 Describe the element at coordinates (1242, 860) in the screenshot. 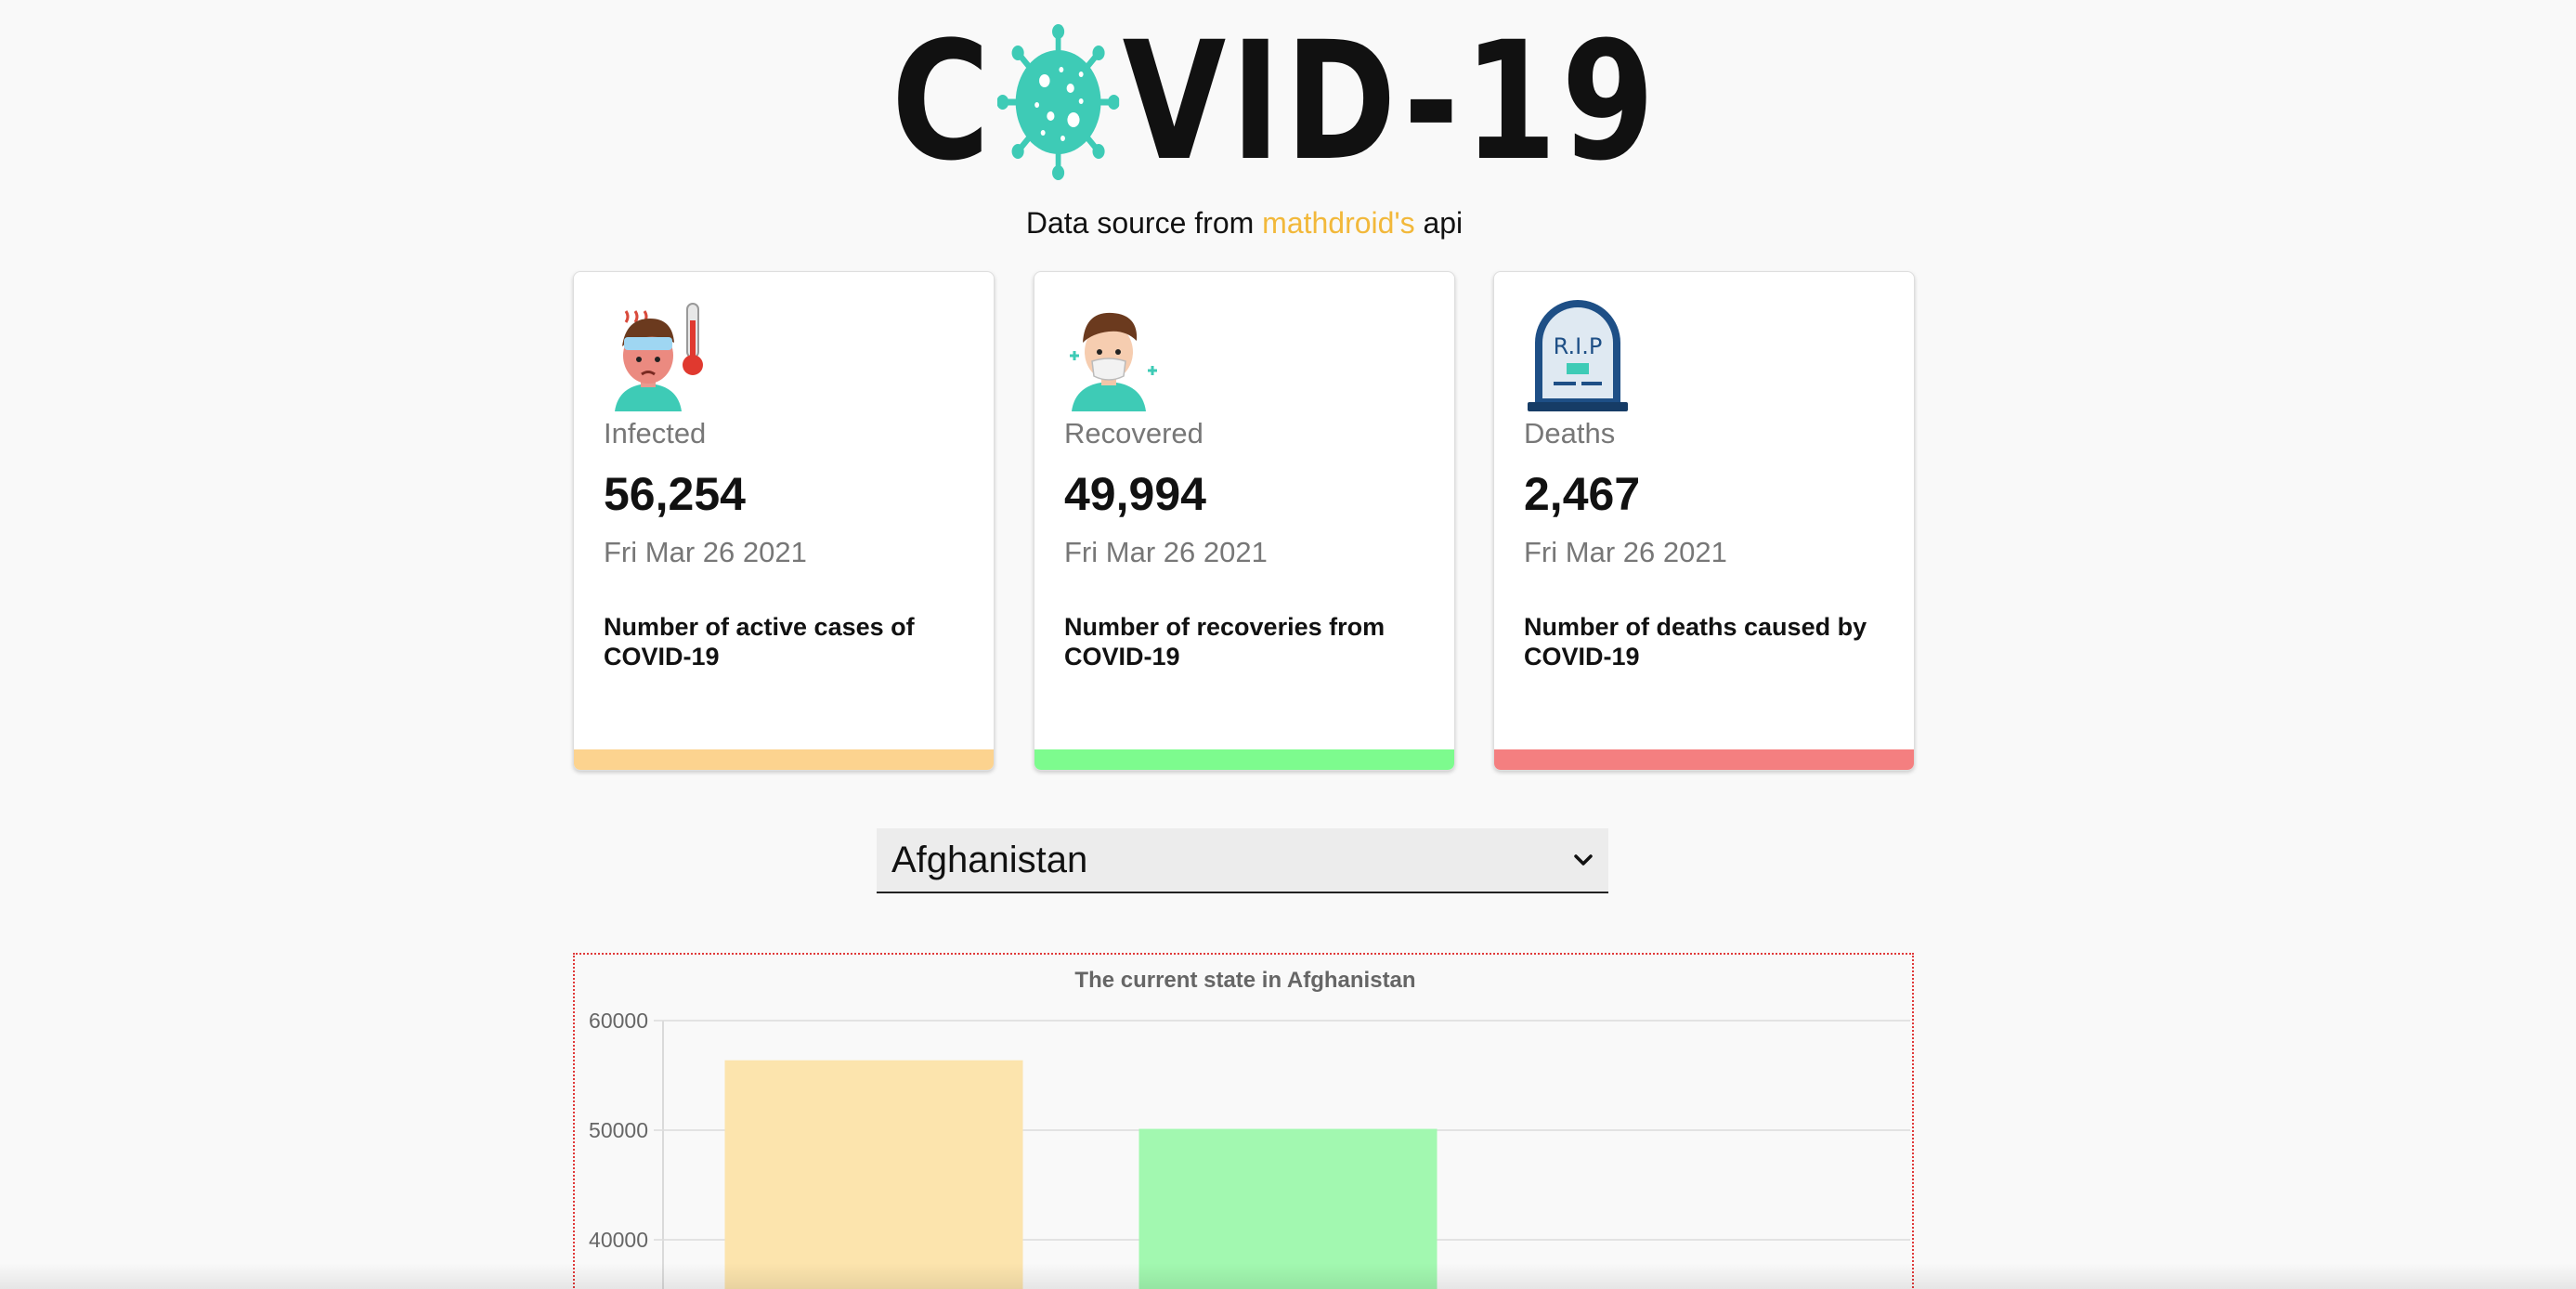

I see `country-select: Afghanistan` at that location.